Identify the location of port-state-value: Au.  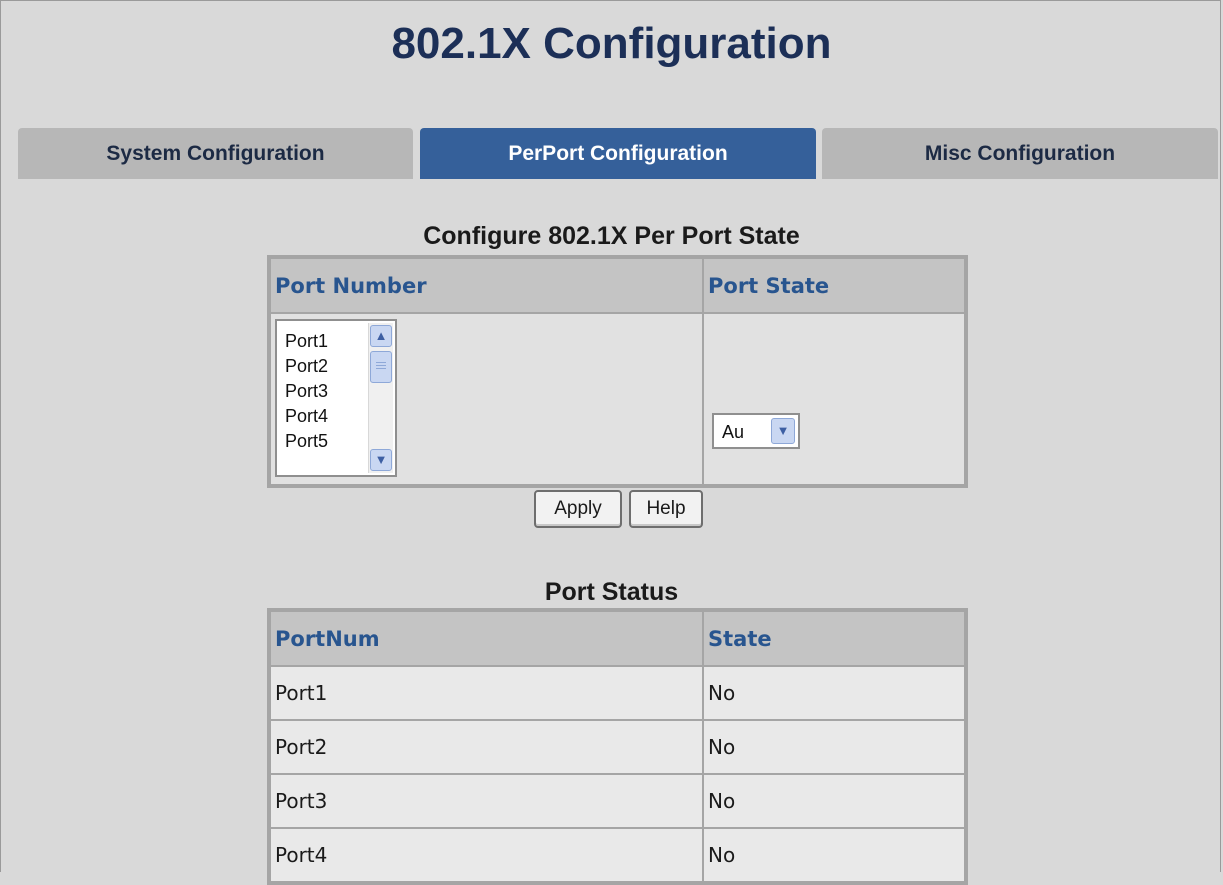
(733, 431).